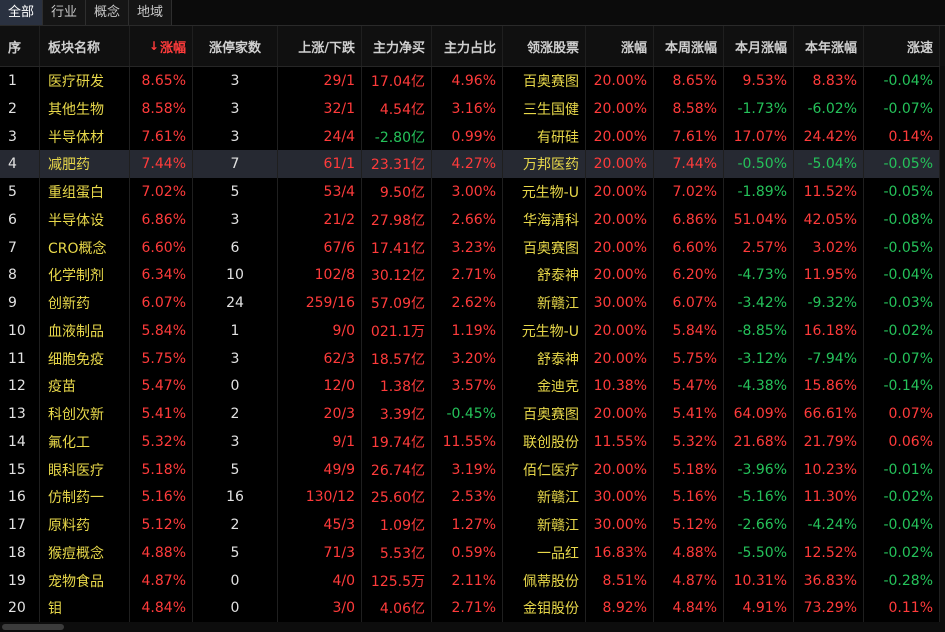 Image resolution: width=945 pixels, height=632 pixels. Describe the element at coordinates (544, 386) in the screenshot. I see `cell-leading-stock: 金迪克` at that location.